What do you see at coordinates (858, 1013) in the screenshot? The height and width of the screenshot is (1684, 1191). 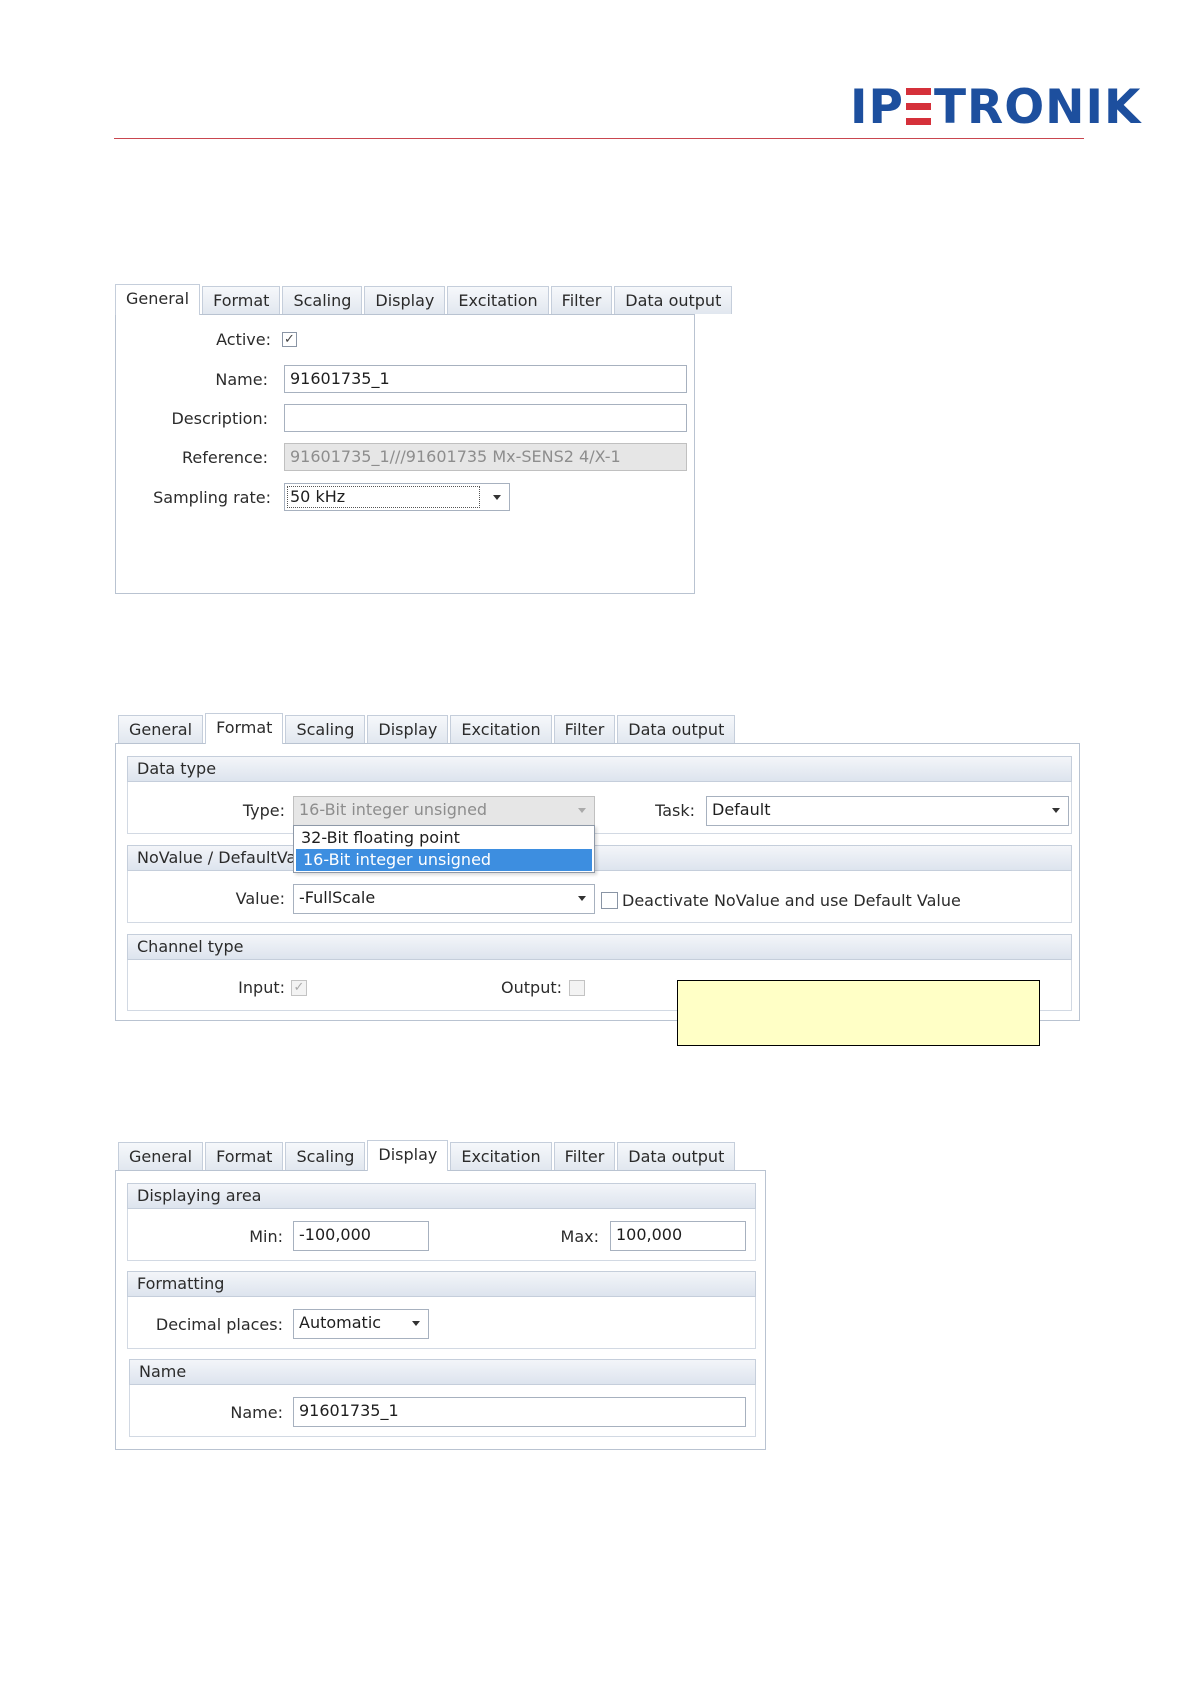 I see `note-box` at bounding box center [858, 1013].